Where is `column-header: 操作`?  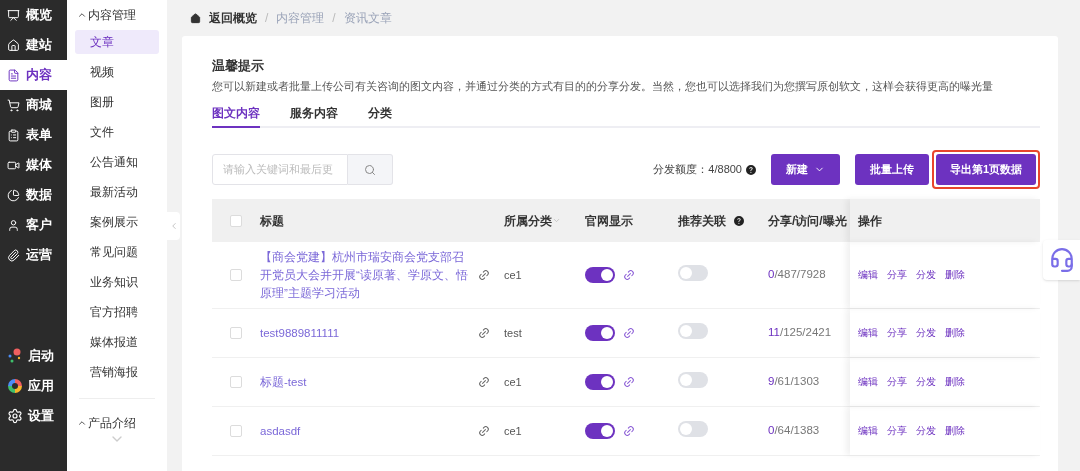
column-header: 操作 is located at coordinates (870, 221).